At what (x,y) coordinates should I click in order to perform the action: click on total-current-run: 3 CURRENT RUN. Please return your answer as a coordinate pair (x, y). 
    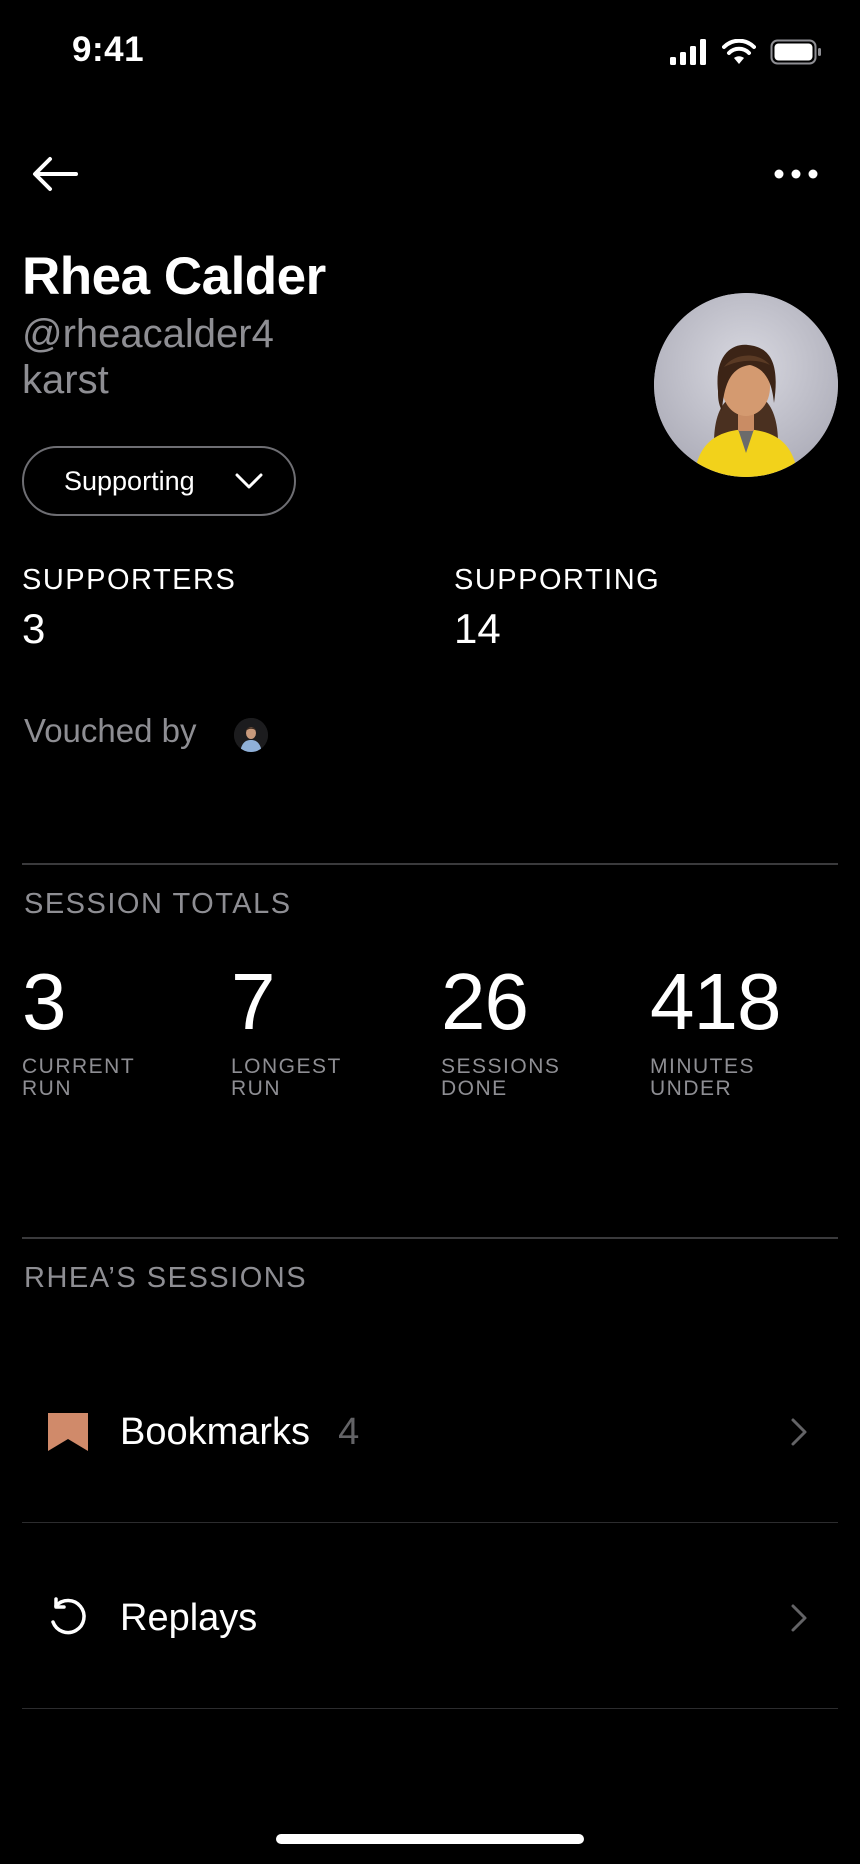
    Looking at the image, I should click on (122, 1031).